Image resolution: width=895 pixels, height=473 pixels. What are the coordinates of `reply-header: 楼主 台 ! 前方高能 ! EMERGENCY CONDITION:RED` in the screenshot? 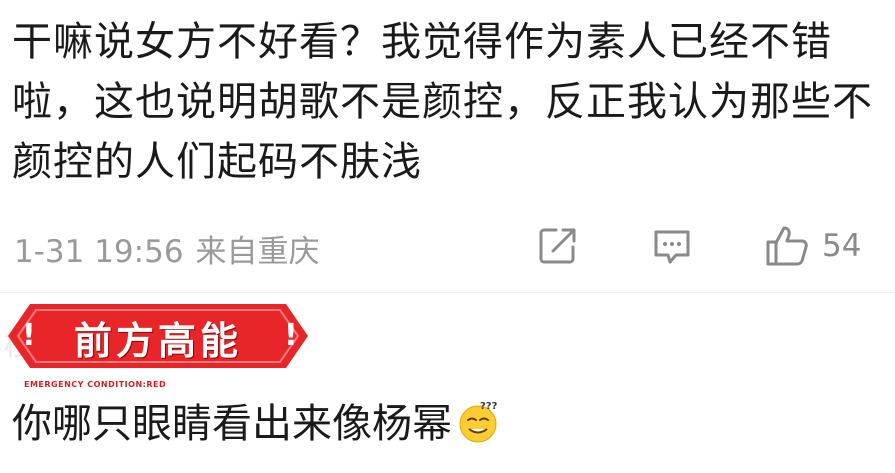 It's located at (165, 346).